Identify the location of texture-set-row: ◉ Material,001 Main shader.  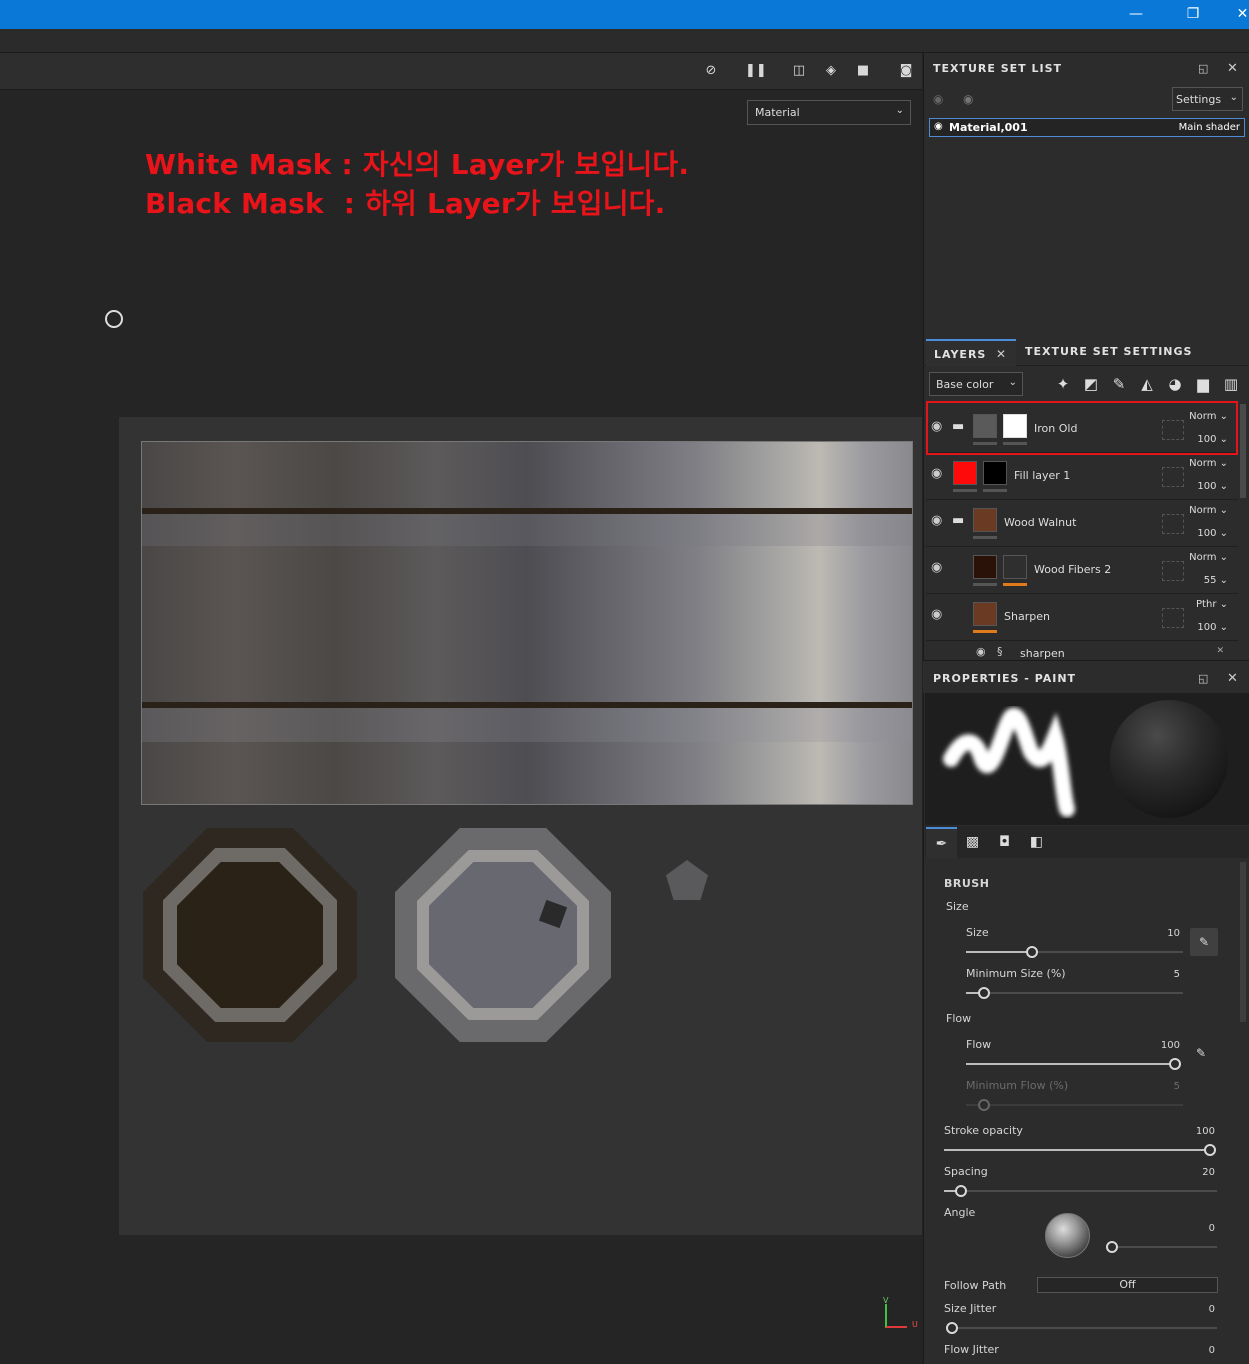
(1087, 127).